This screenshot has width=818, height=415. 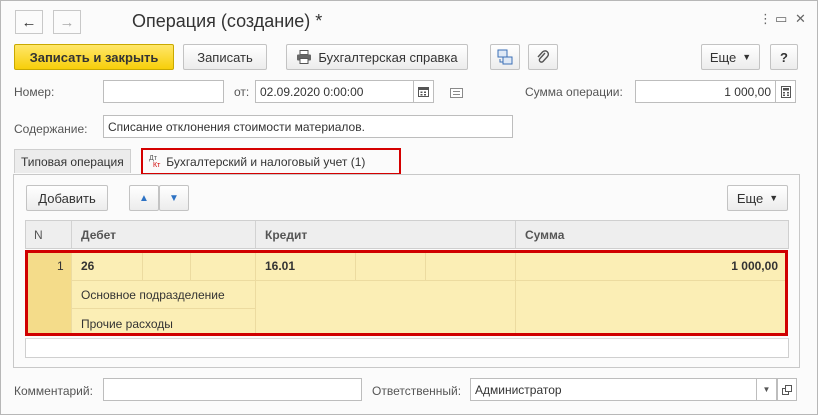 I want to click on move-down-button: ▼, so click(x=174, y=198).